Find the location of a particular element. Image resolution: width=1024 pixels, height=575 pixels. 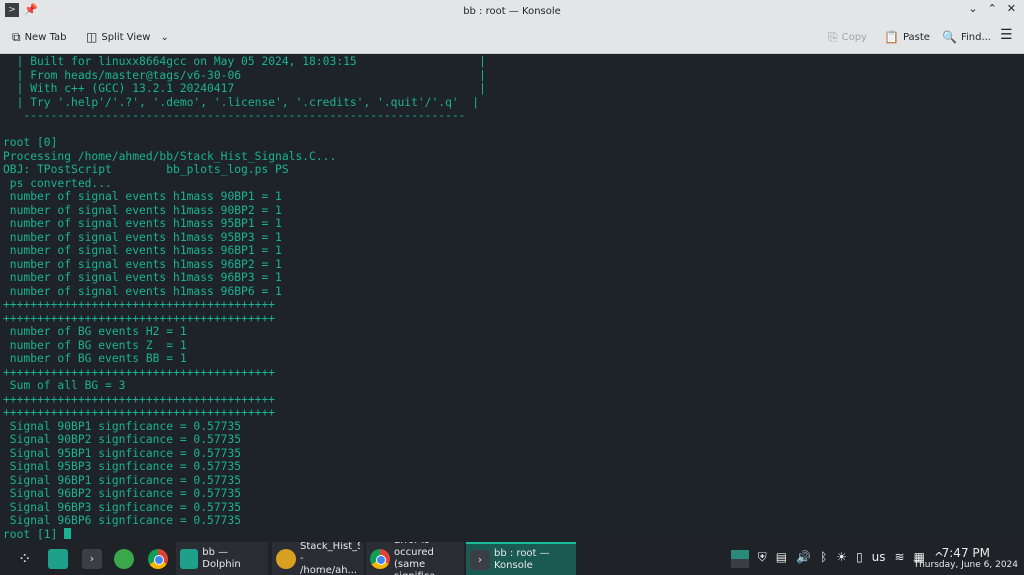

chevron-down-icon: ⌄ is located at coordinates (164, 37).